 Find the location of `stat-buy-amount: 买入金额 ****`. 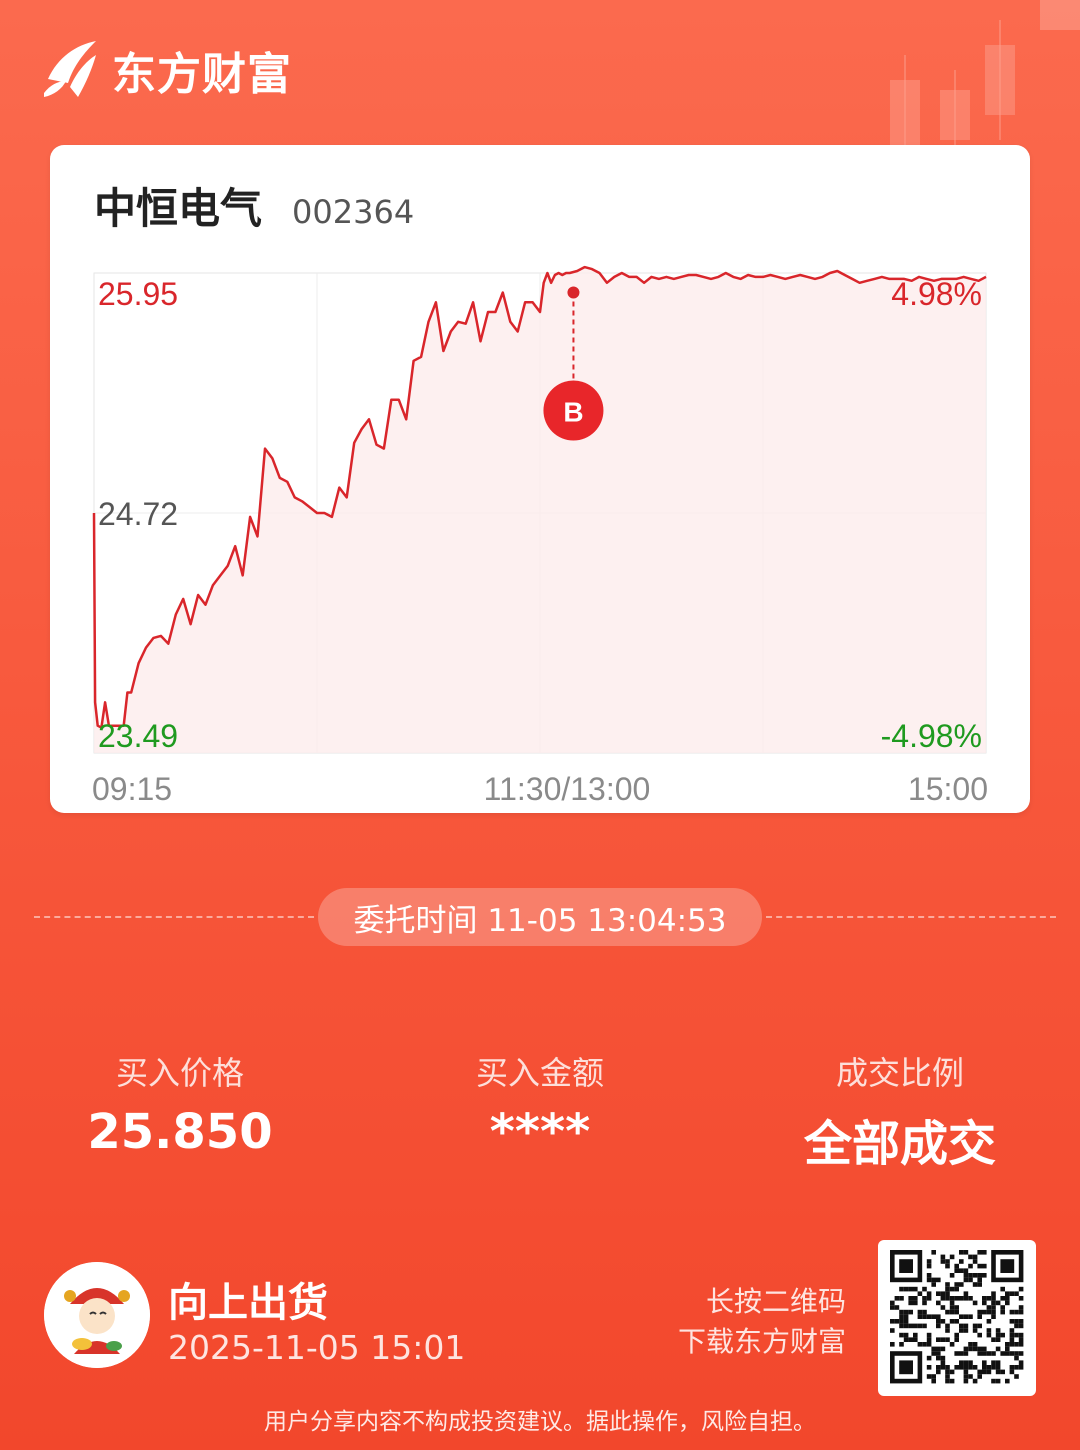

stat-buy-amount: 买入金额 **** is located at coordinates (540, 1104).